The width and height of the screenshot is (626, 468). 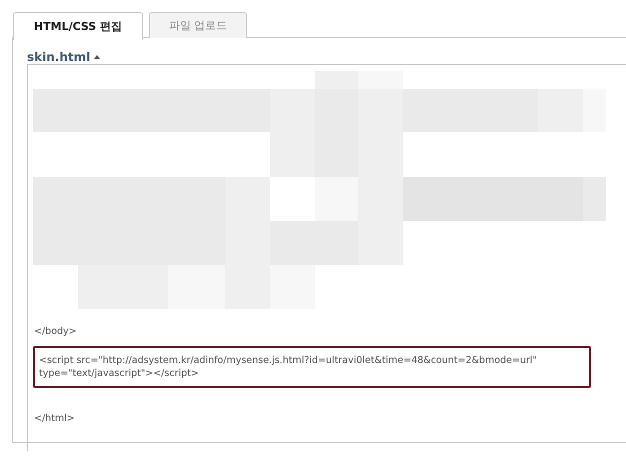 What do you see at coordinates (55, 332) in the screenshot?
I see `code-line: </body>` at bounding box center [55, 332].